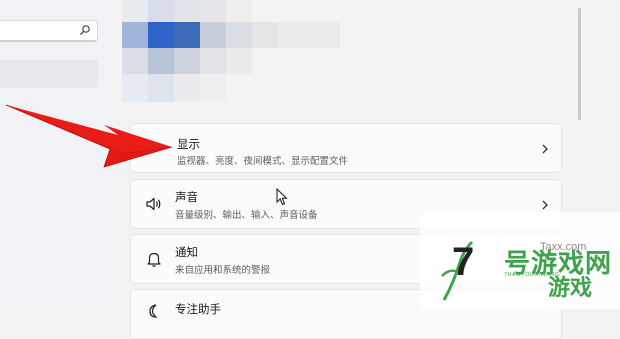 This screenshot has width=620, height=339. What do you see at coordinates (153, 311) in the screenshot?
I see `moon-icon` at bounding box center [153, 311].